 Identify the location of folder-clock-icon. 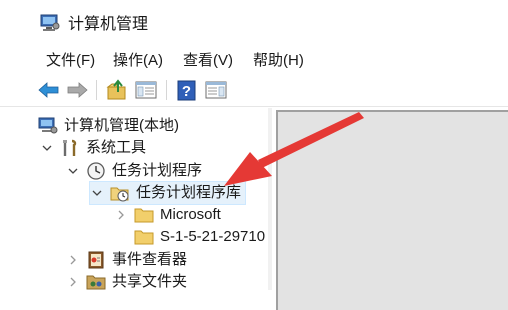
(120, 193).